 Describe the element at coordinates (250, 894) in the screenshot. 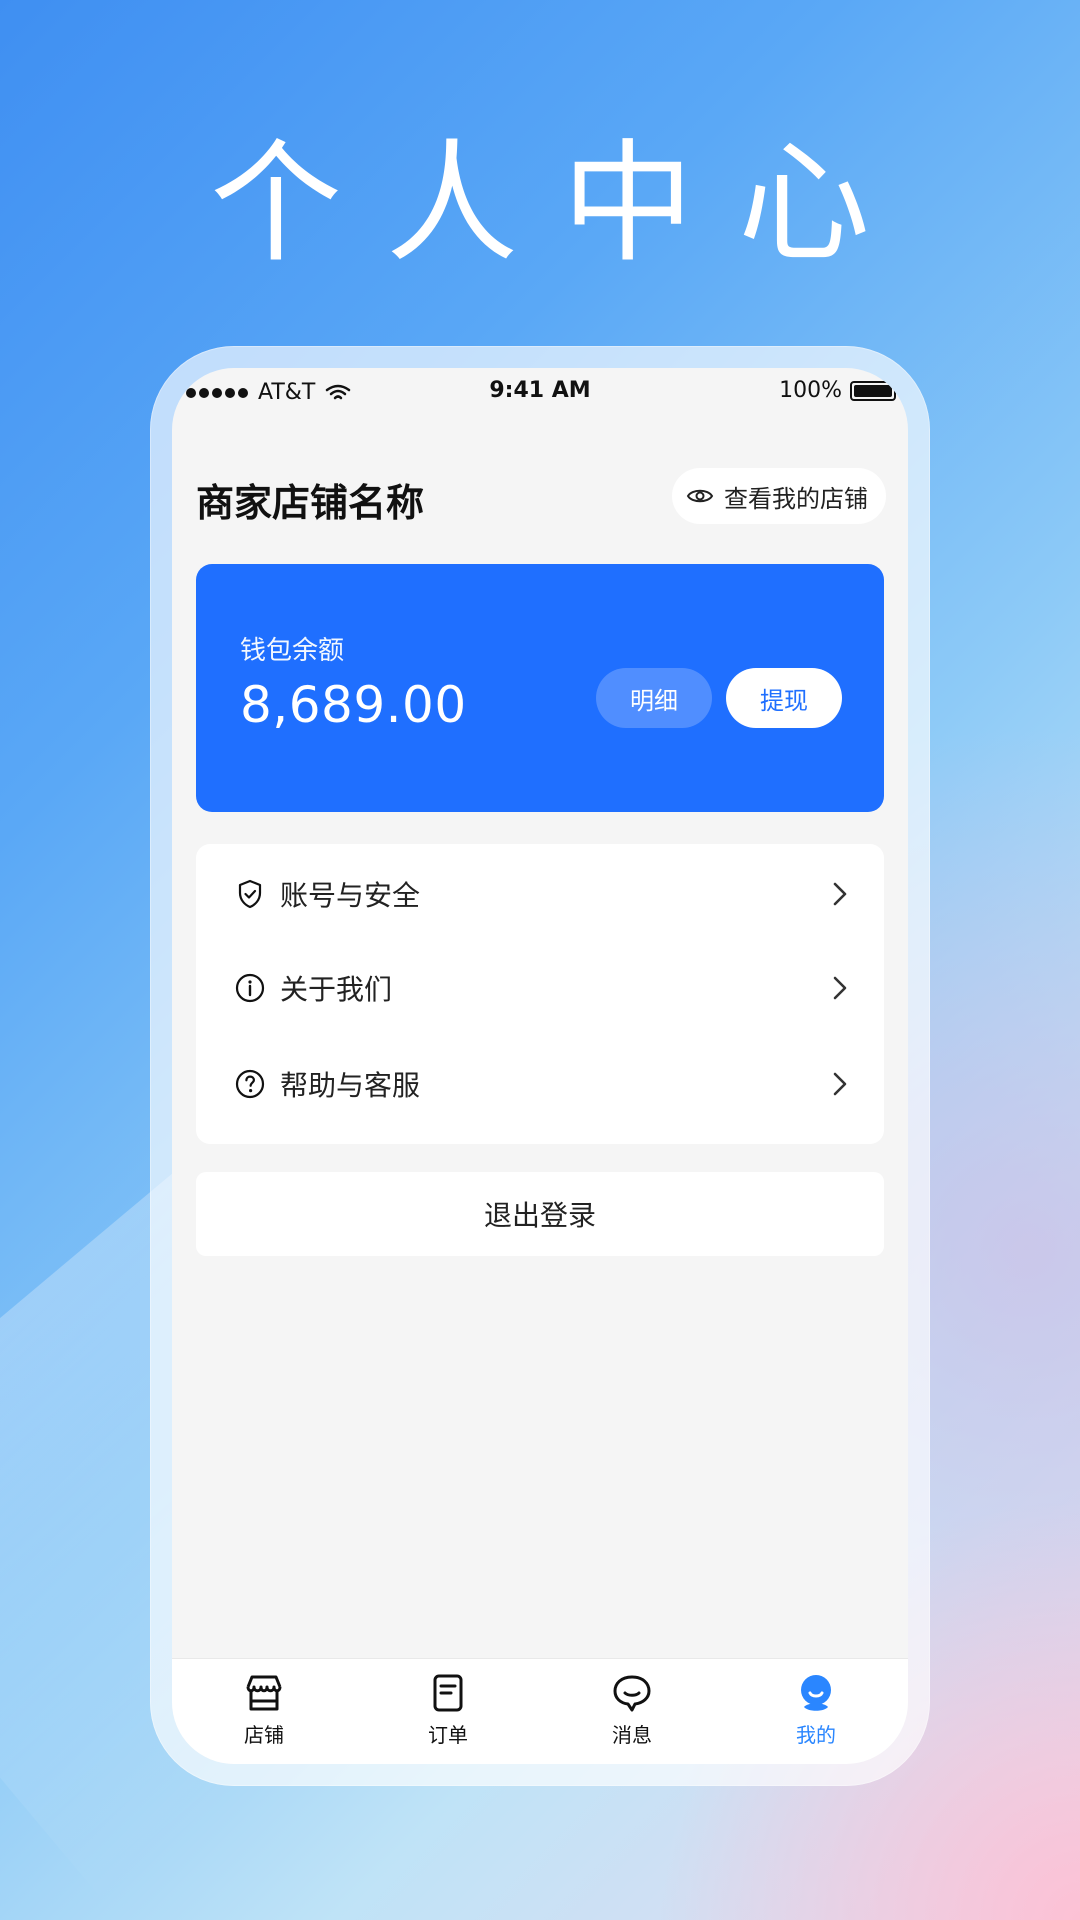

I see `shield-check-icon` at that location.